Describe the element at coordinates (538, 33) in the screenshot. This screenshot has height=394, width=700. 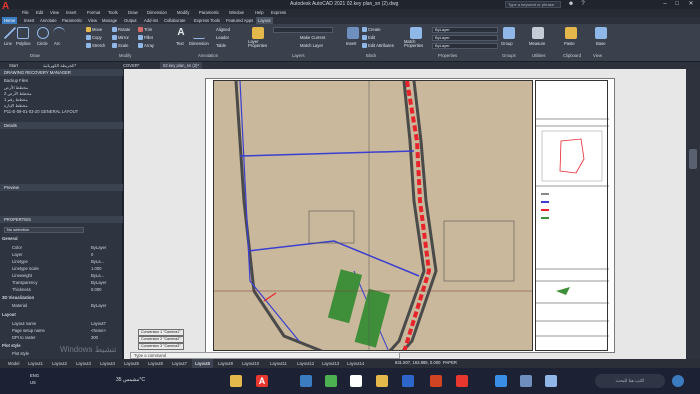
I see `measure-icon` at that location.